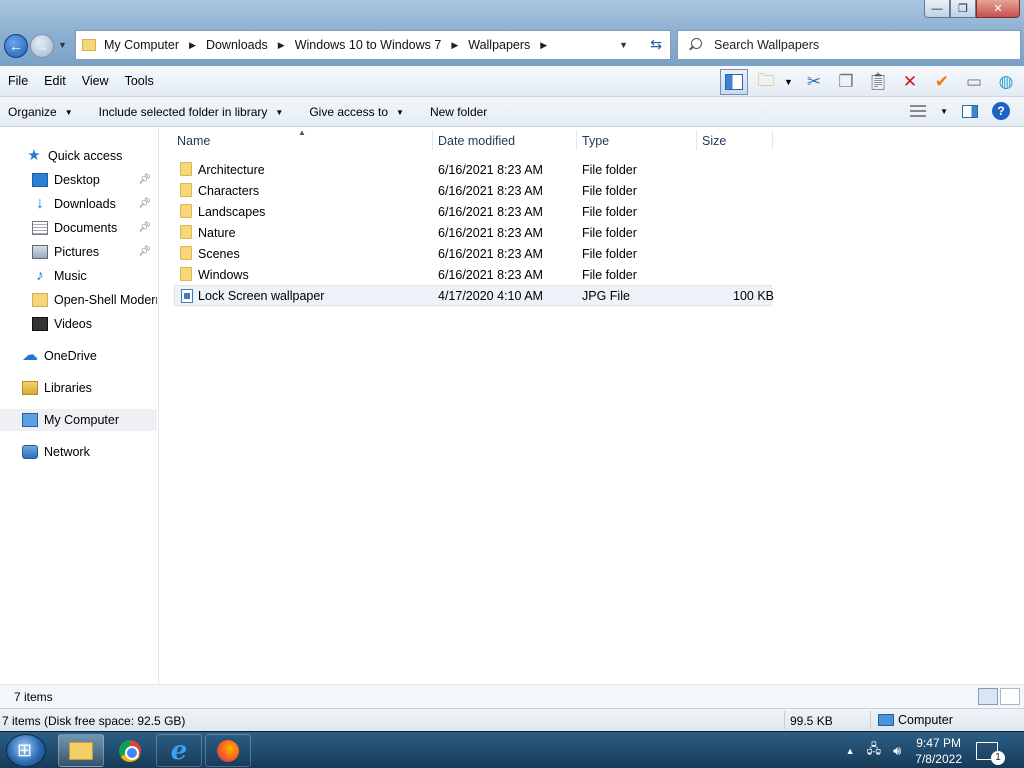 This screenshot has height=768, width=1024. What do you see at coordinates (78, 180) in the screenshot?
I see `nav-item-desktop: Desktop 📌︎` at bounding box center [78, 180].